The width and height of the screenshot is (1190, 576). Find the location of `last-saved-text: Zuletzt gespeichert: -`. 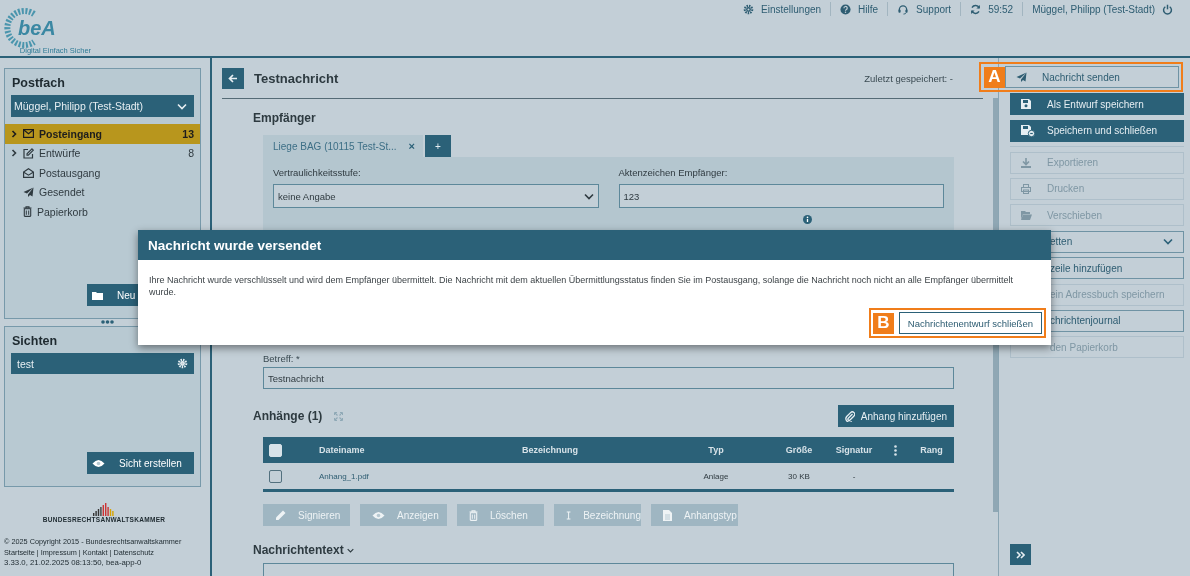

last-saved-text: Zuletzt gespeichert: - is located at coordinates (908, 78).